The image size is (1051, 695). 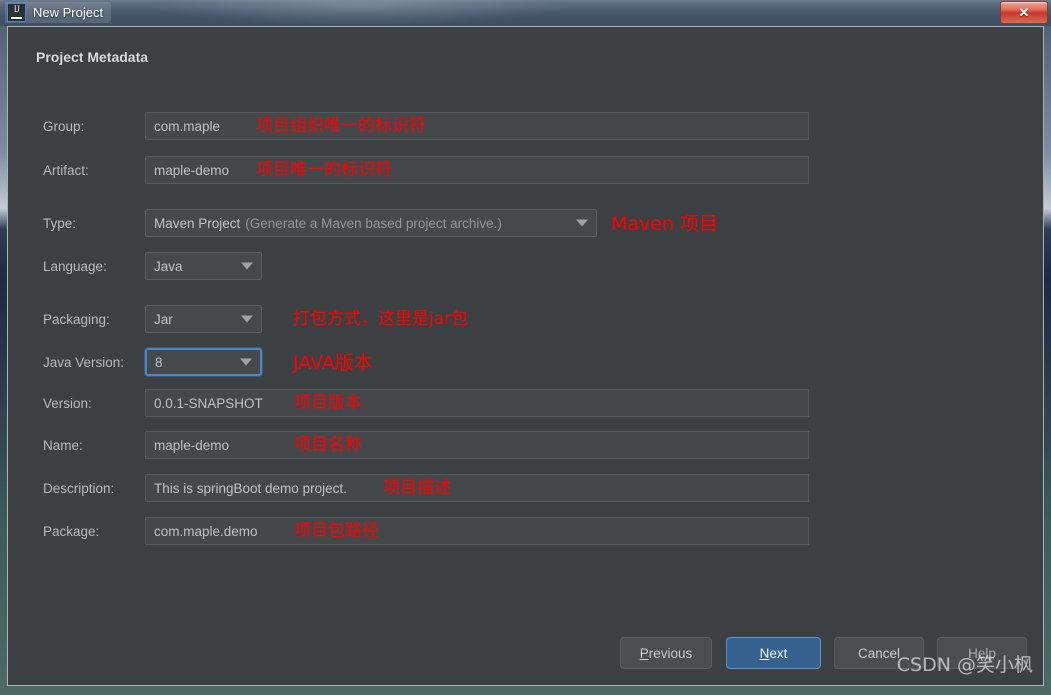 What do you see at coordinates (197, 223) in the screenshot?
I see `field-value: Maven Project` at bounding box center [197, 223].